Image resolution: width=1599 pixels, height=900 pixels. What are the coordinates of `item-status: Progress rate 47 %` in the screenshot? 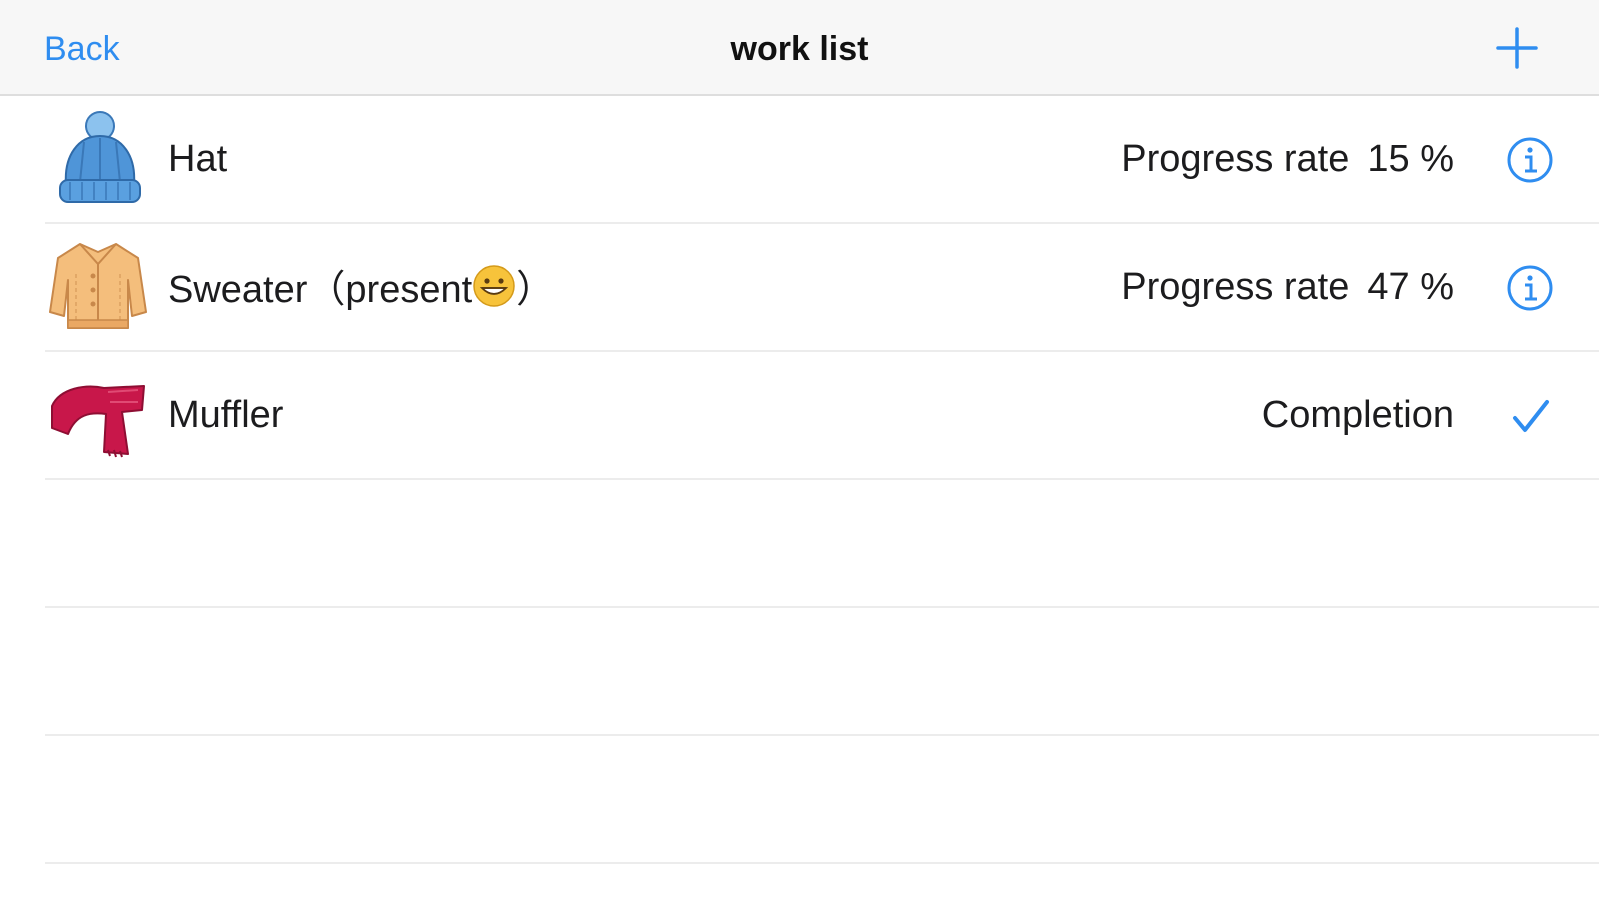 It's located at (1287, 287).